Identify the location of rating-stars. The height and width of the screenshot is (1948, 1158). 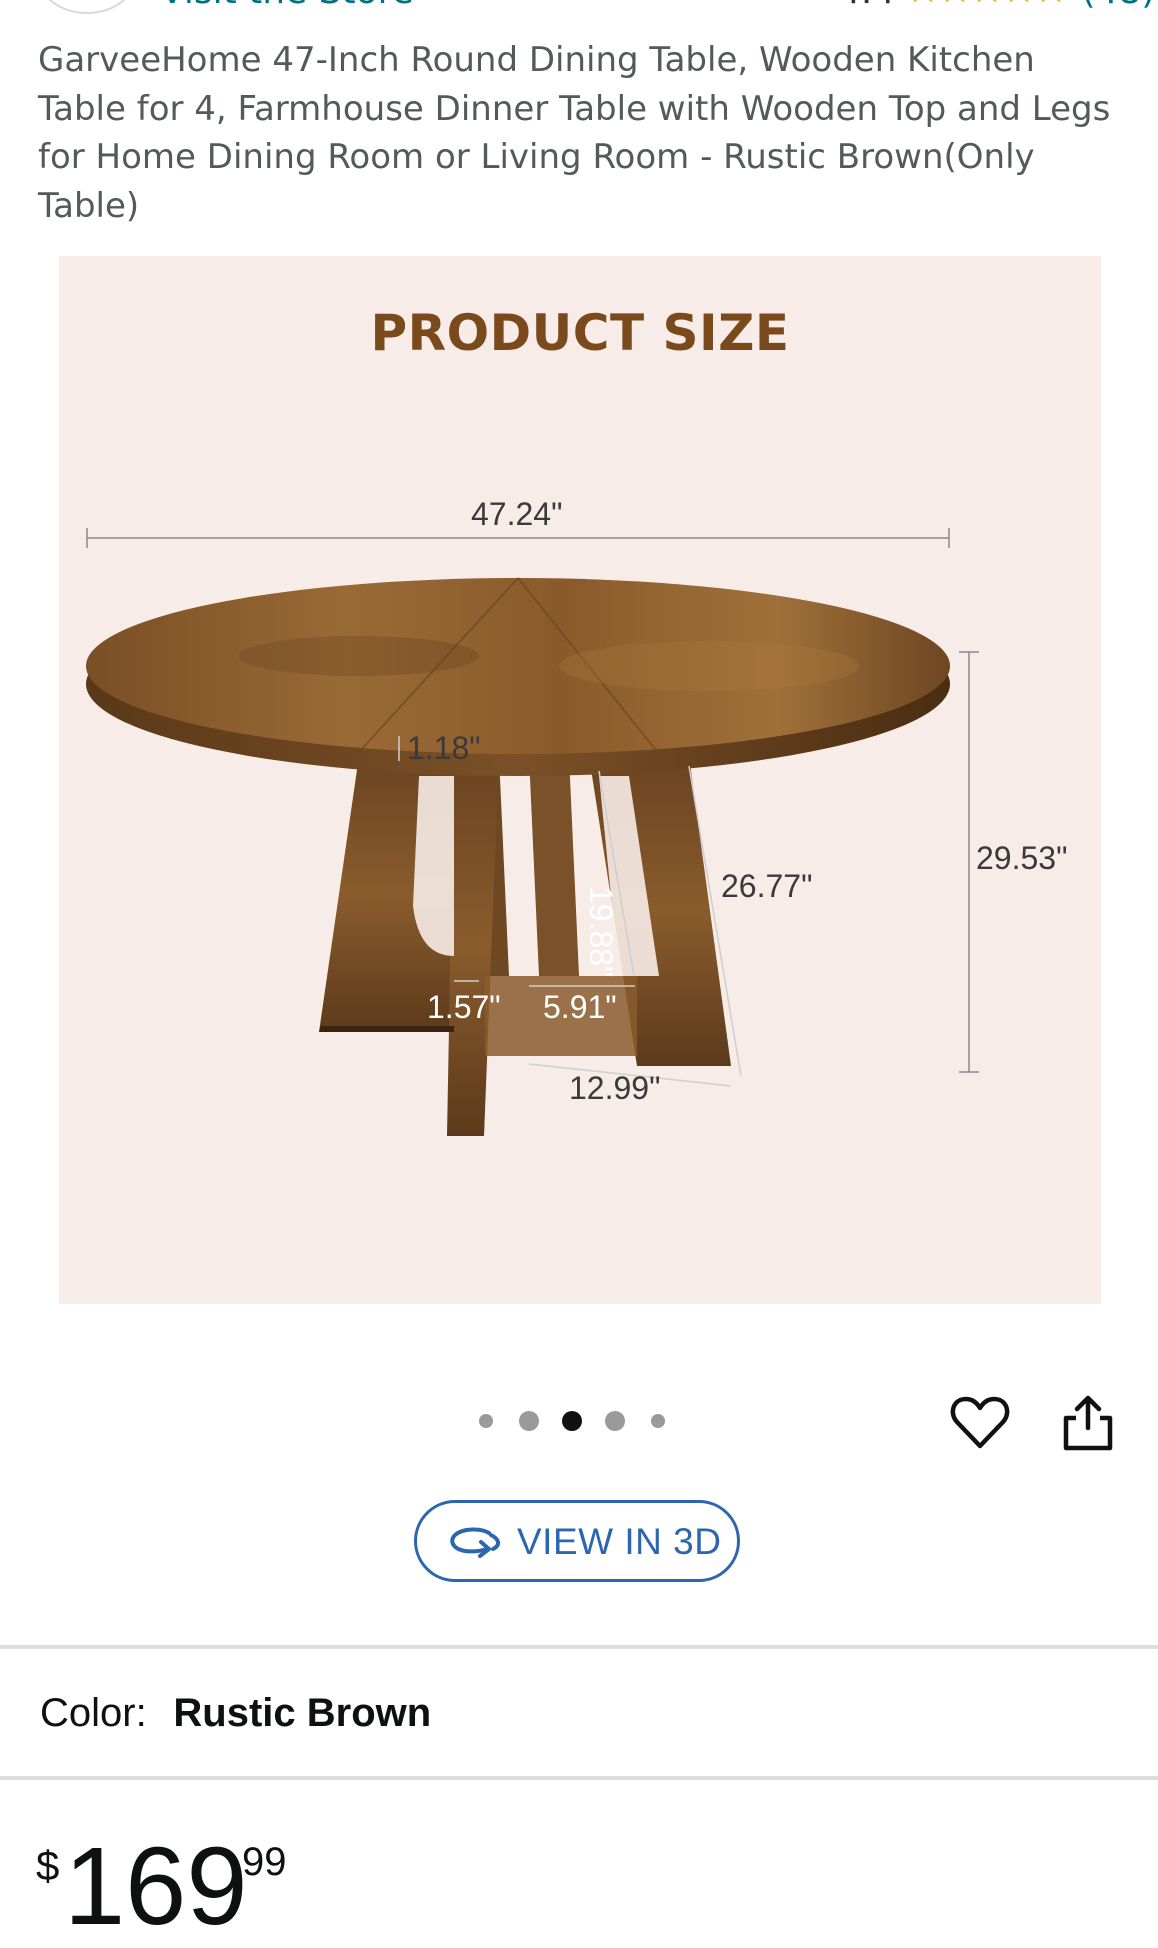
(988, 4).